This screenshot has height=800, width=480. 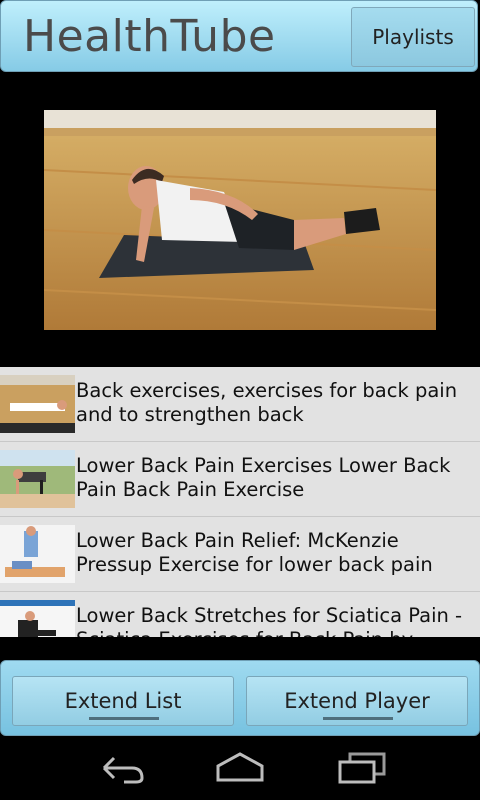 I want to click on playlists-button: Playlists, so click(x=413, y=37).